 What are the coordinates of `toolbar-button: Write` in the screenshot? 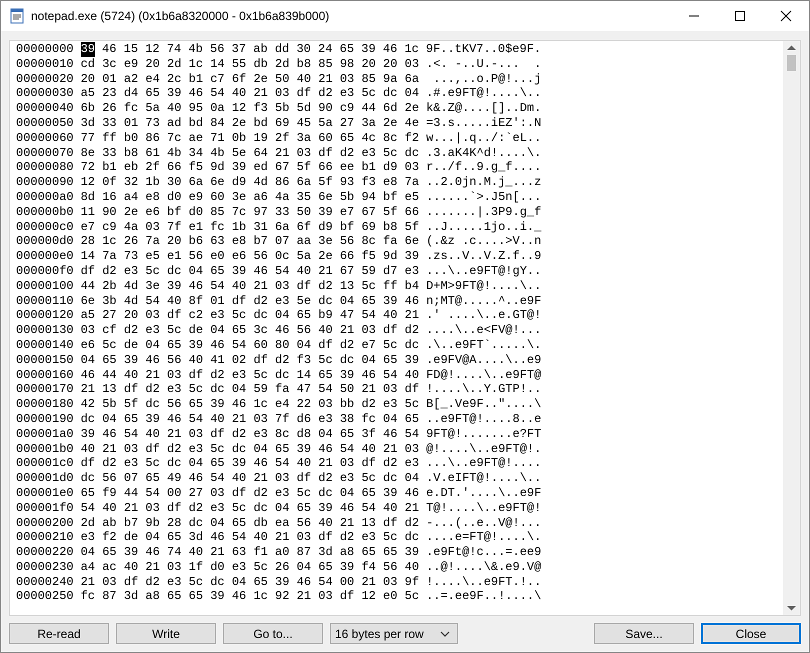 It's located at (166, 633).